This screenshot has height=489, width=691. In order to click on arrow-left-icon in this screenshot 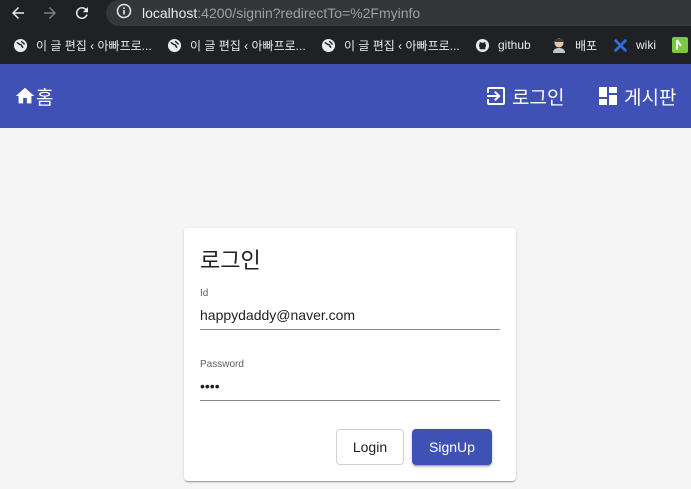, I will do `click(18, 13)`.